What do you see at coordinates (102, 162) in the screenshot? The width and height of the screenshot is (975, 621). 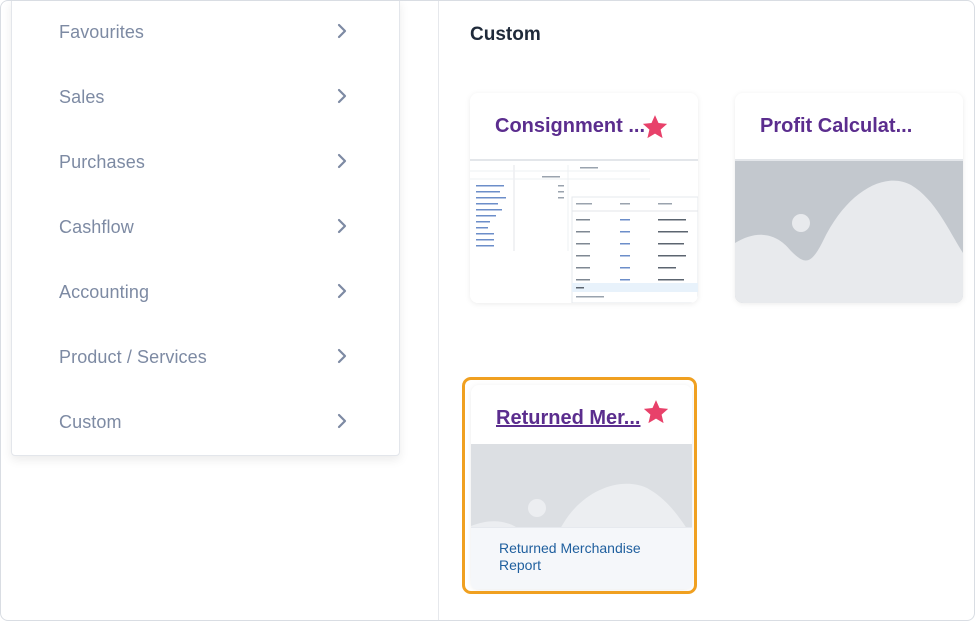 I see `sidebar-item-label: Purchases` at bounding box center [102, 162].